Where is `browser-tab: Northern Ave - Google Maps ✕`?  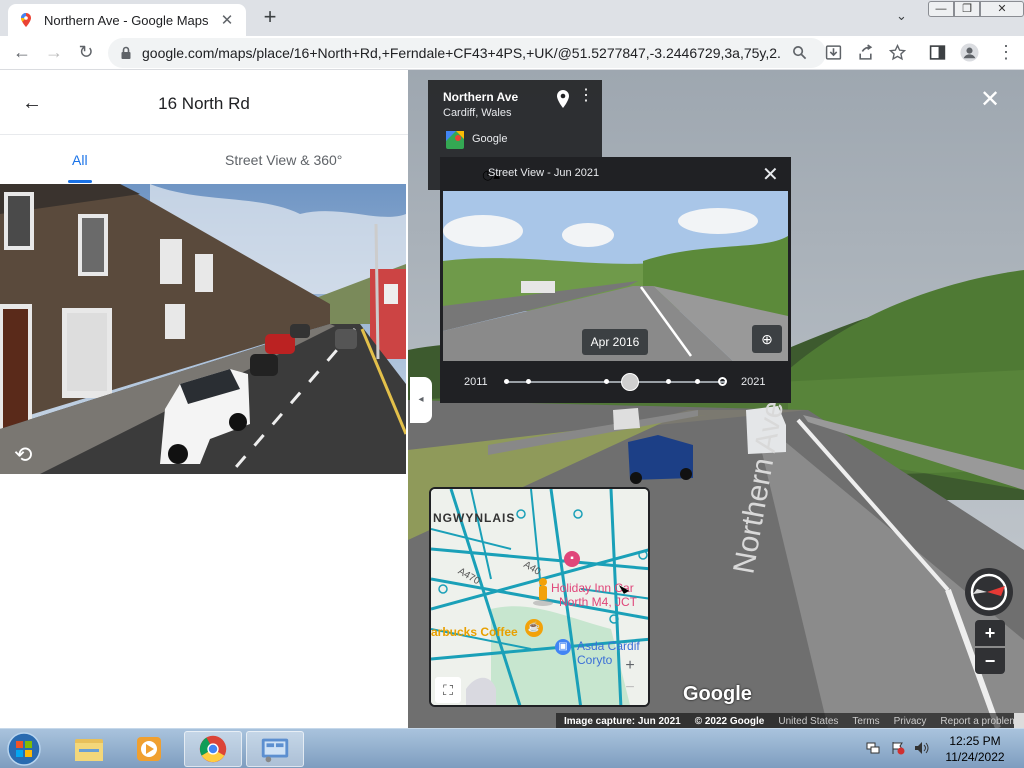
browser-tab: Northern Ave - Google Maps ✕ is located at coordinates (127, 20).